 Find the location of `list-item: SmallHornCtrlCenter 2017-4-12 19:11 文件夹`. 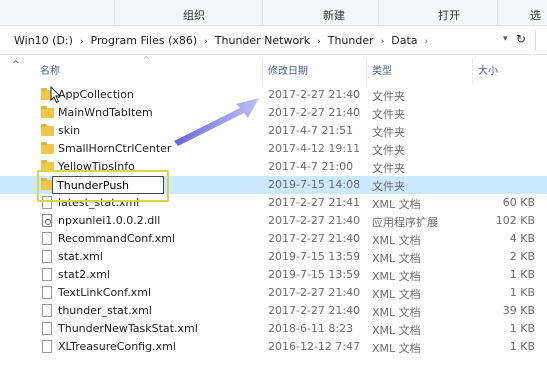

list-item: SmallHornCtrlCenter 2017-4-12 19:11 文件夹 is located at coordinates (273, 149).